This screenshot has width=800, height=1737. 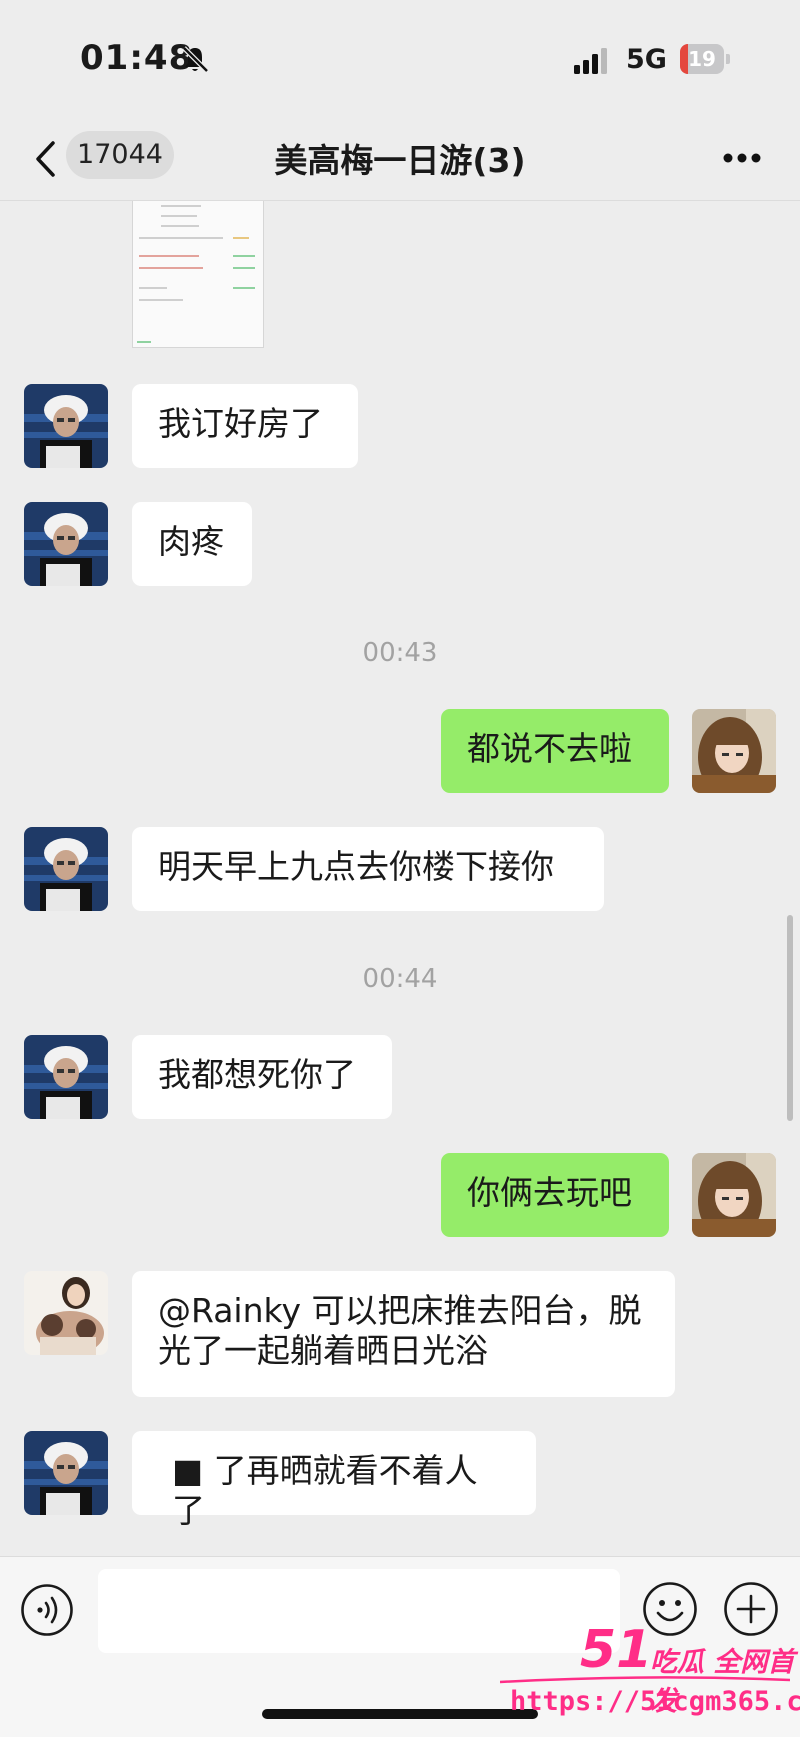 I want to click on bell-muted-icon, so click(x=195, y=59).